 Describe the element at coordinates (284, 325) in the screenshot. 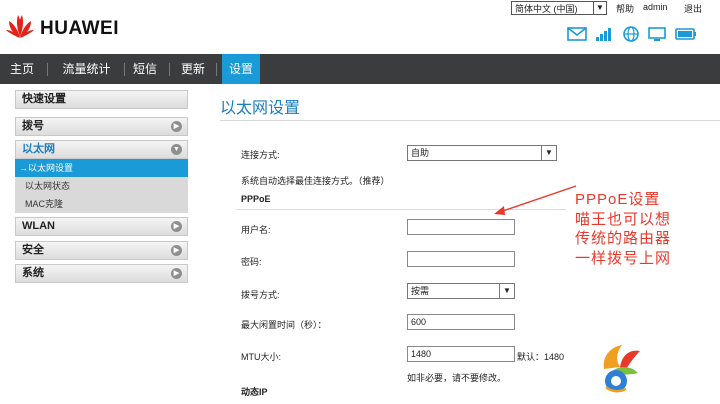

I see `idle-time-label: 最大闲置时间（秒）：` at that location.